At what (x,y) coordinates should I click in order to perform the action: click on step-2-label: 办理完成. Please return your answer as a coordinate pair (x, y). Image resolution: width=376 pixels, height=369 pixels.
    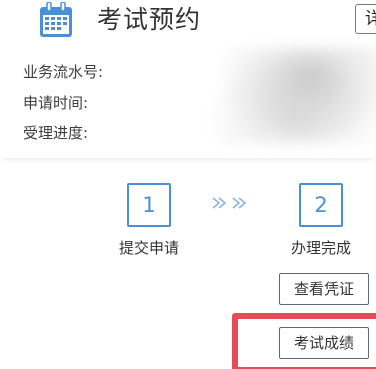
    Looking at the image, I should click on (321, 248).